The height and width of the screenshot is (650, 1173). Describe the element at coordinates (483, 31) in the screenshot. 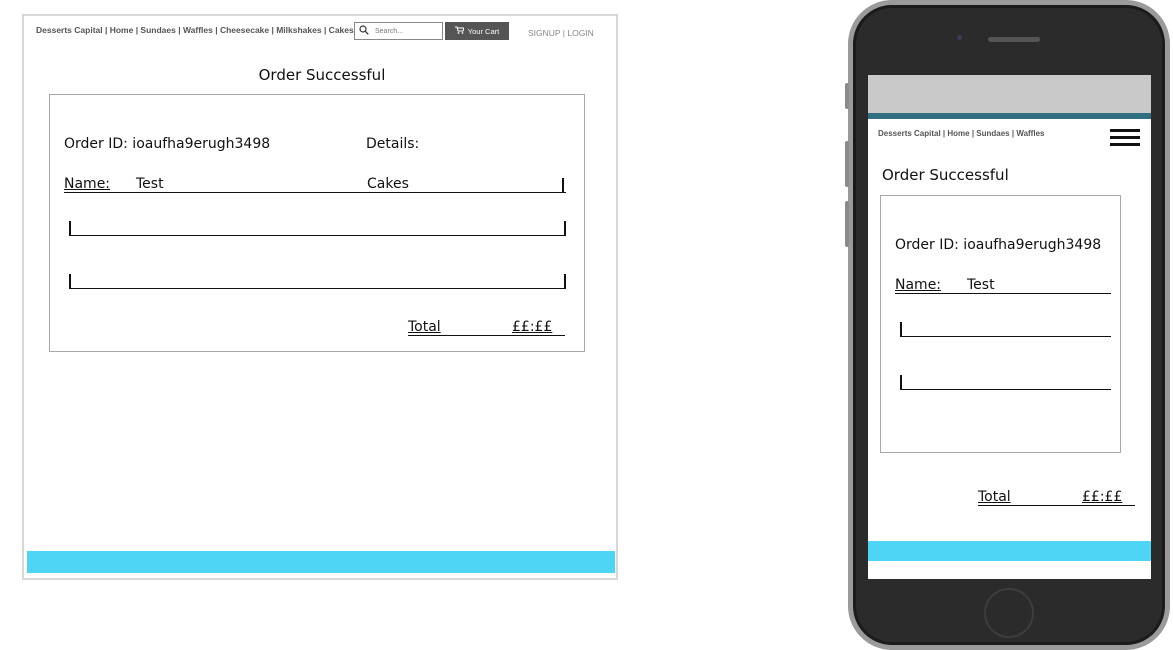

I see `cart-label: Your Cart` at that location.